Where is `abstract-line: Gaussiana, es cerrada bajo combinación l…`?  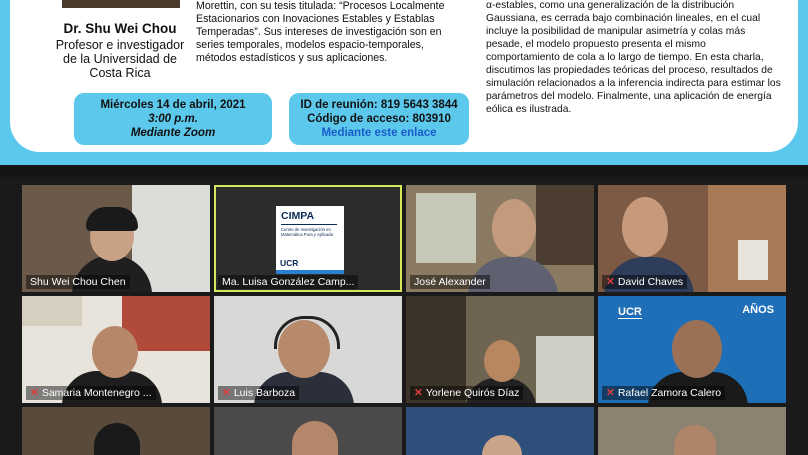 abstract-line: Gaussiana, es cerrada bajo combinación l… is located at coordinates (623, 18).